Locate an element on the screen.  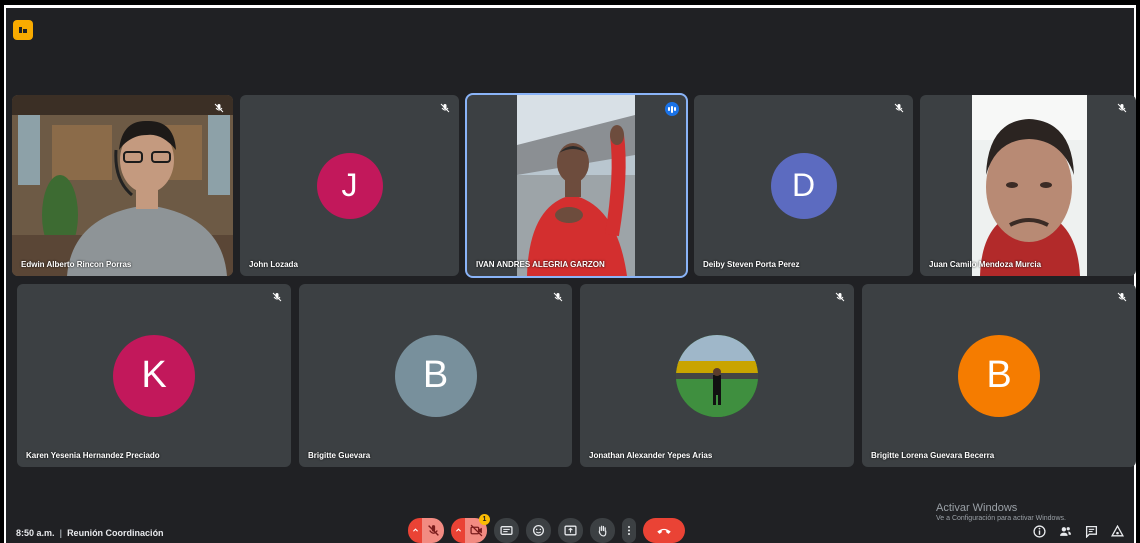
present-button is located at coordinates (570, 530).